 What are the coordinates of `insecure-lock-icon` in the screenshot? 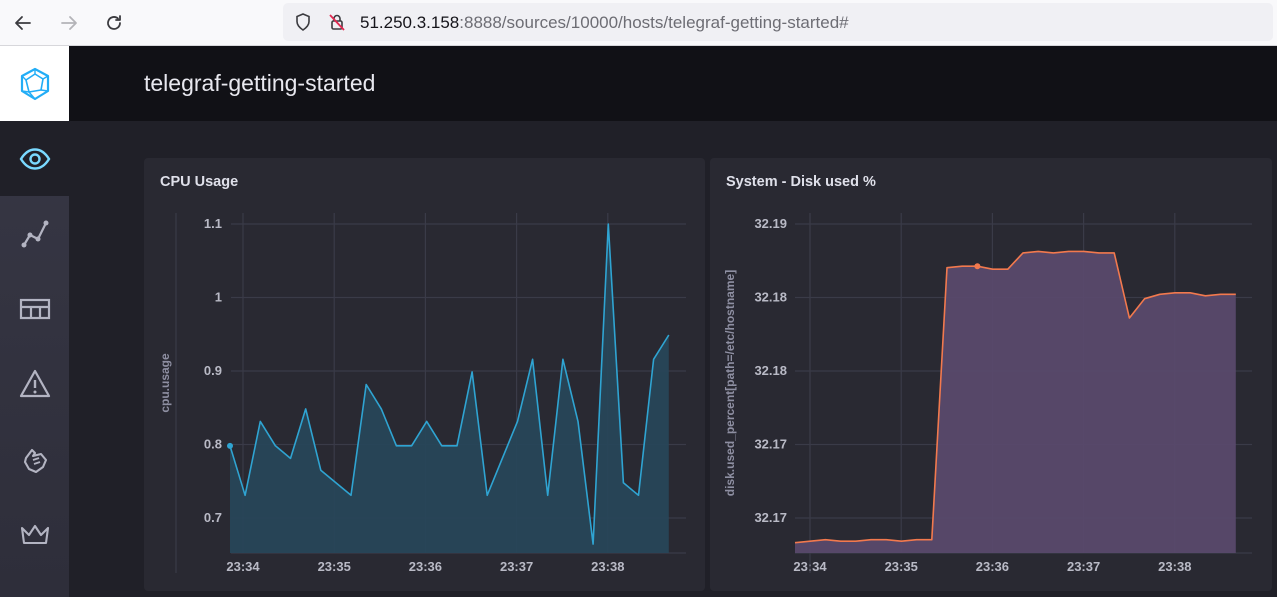 It's located at (337, 22).